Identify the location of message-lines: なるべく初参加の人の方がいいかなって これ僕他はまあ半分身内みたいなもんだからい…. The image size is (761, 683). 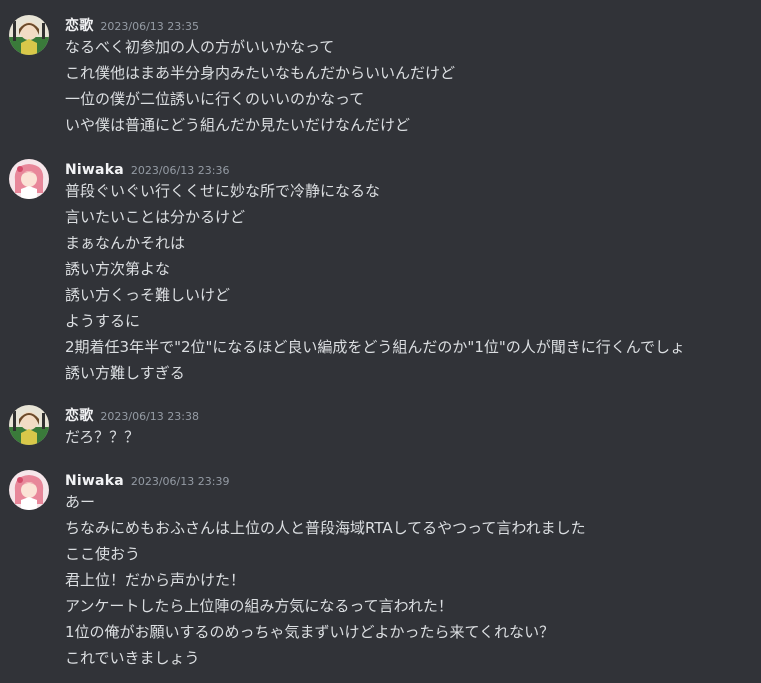
(260, 86).